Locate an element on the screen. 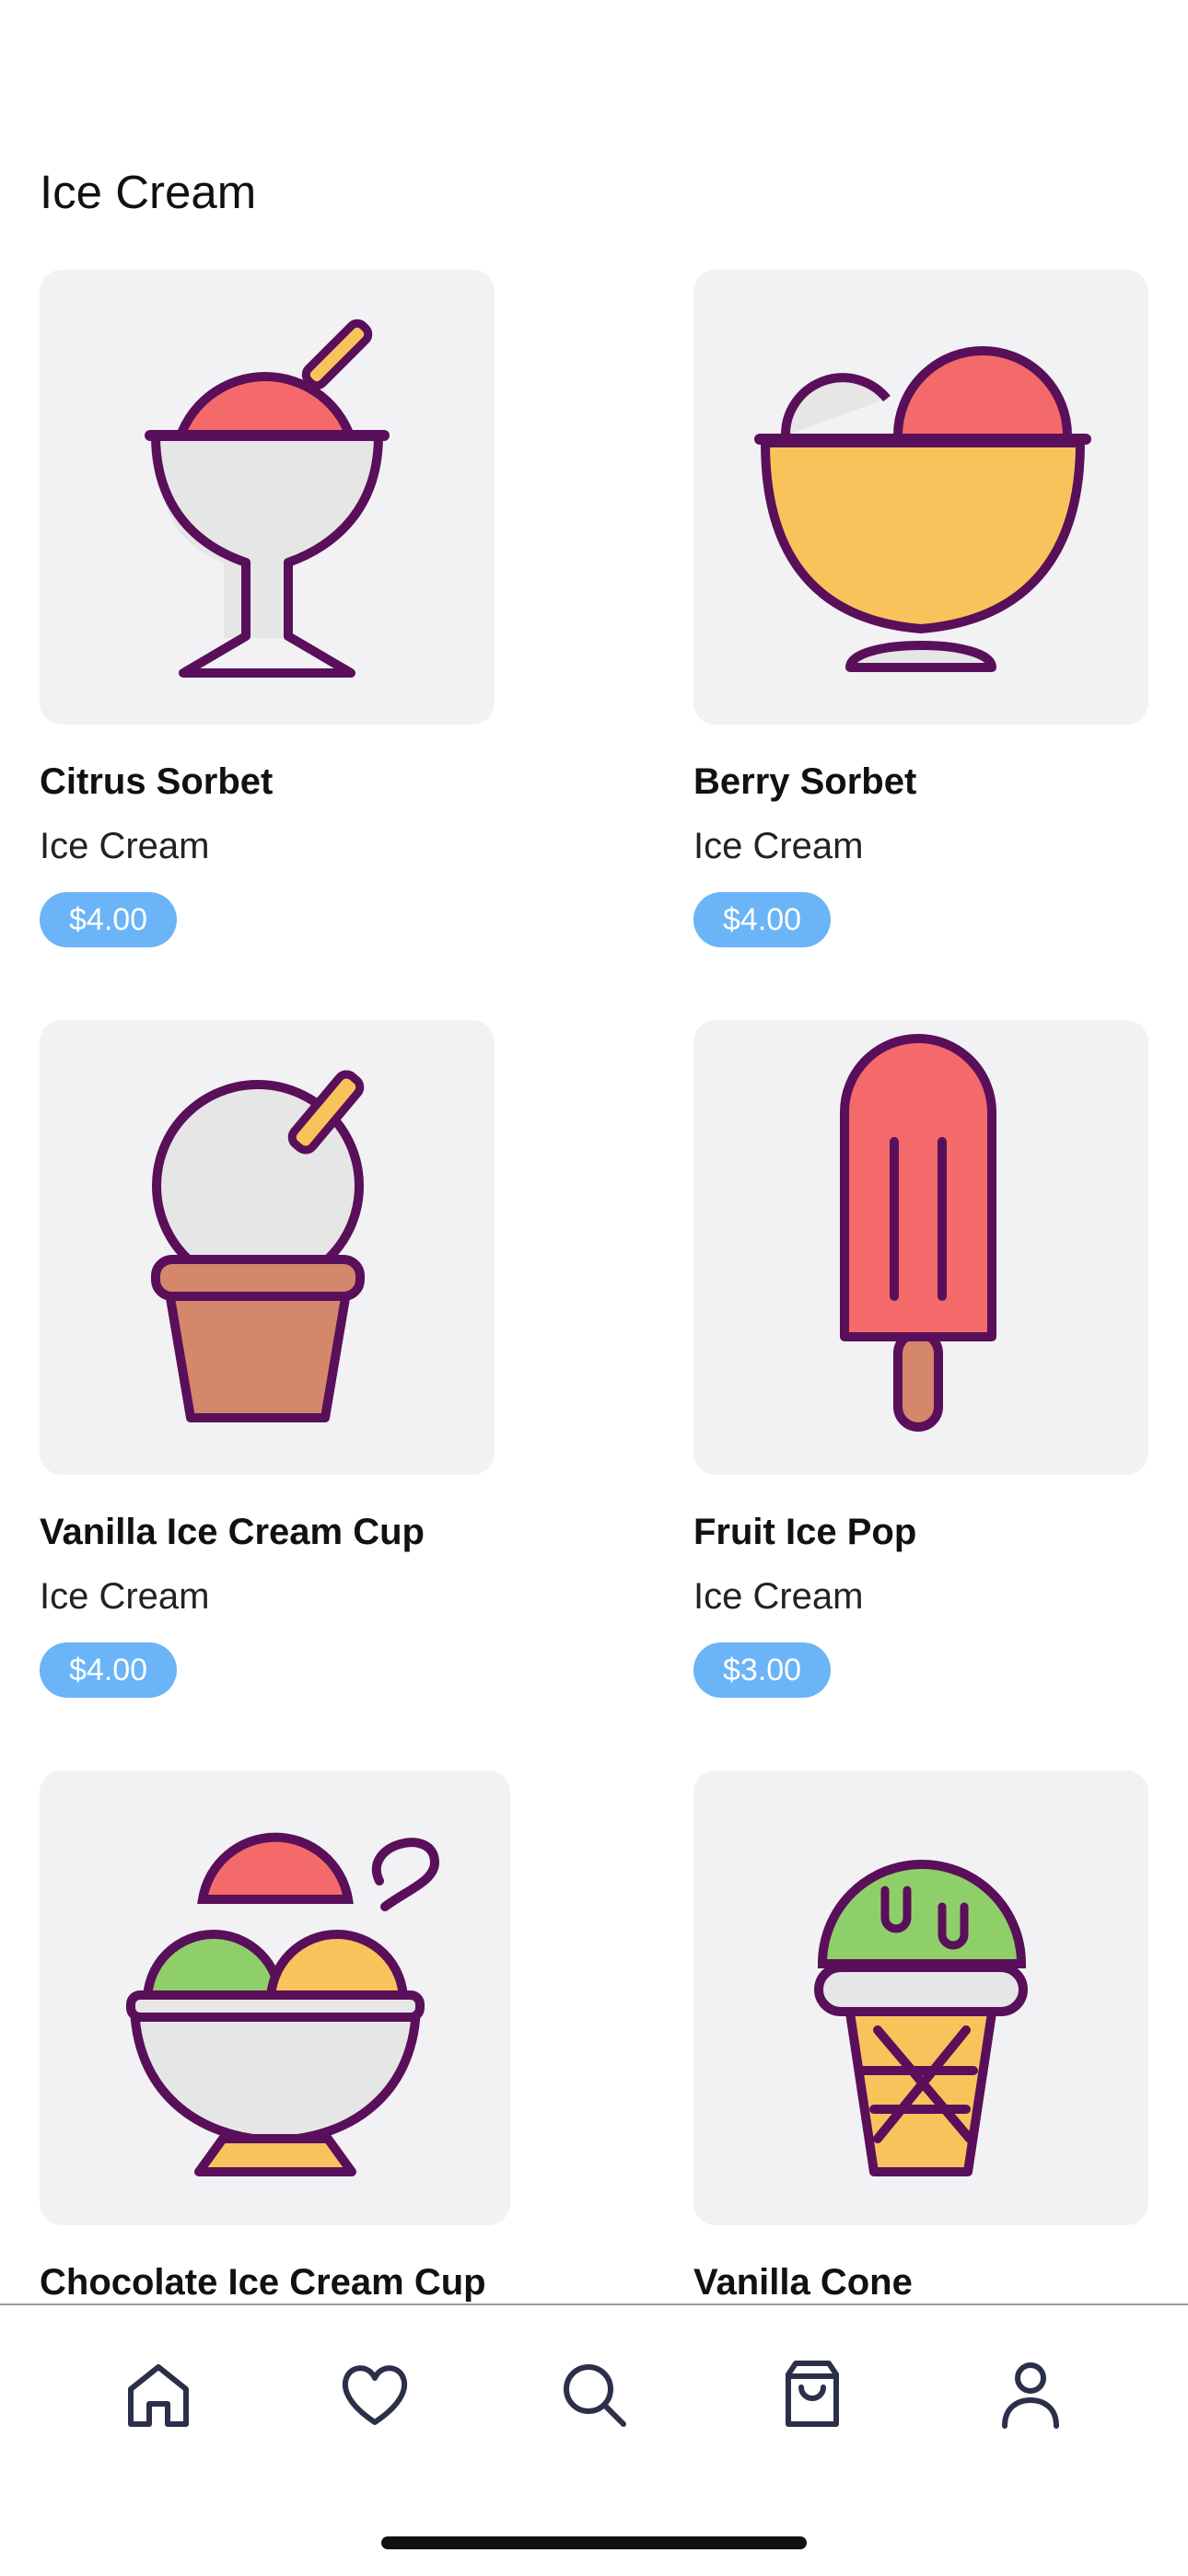 The width and height of the screenshot is (1188, 2576). product-card-citrus-sorbet: Citrus Sorbet Ice Cream $4.00 is located at coordinates (267, 608).